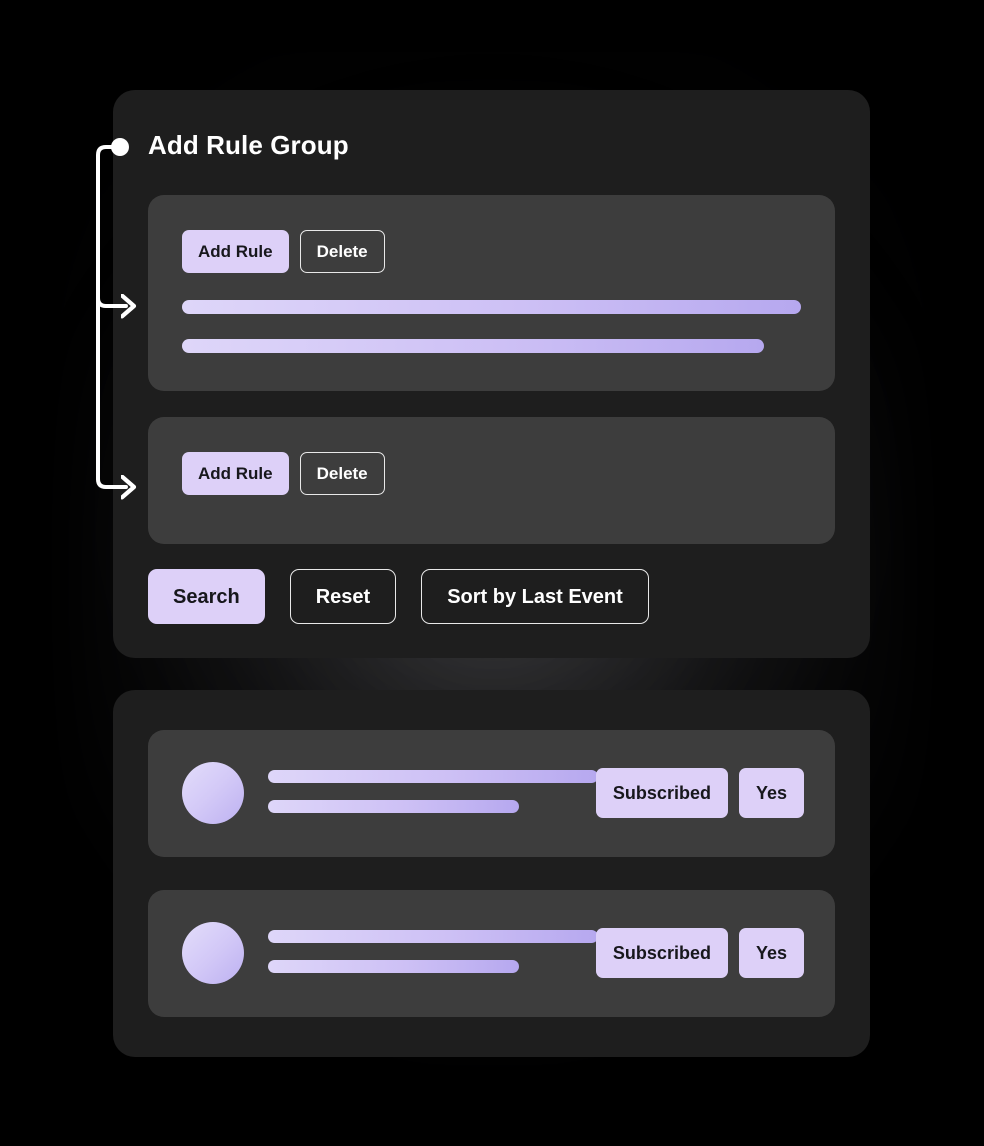 Image resolution: width=984 pixels, height=1146 pixels. Describe the element at coordinates (491, 326) in the screenshot. I see `rule-skeleton-list` at that location.